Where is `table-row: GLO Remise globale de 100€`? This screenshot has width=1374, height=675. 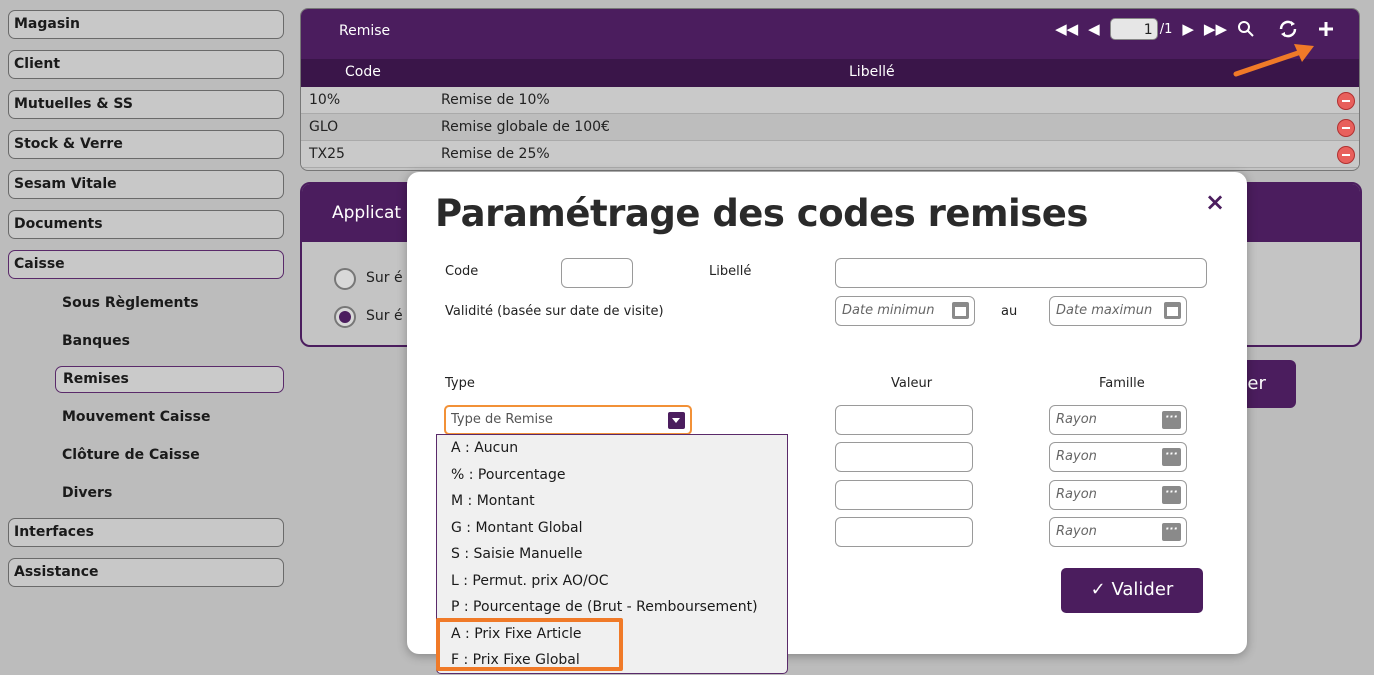
table-row: GLO Remise globale de 100€ is located at coordinates (830, 127).